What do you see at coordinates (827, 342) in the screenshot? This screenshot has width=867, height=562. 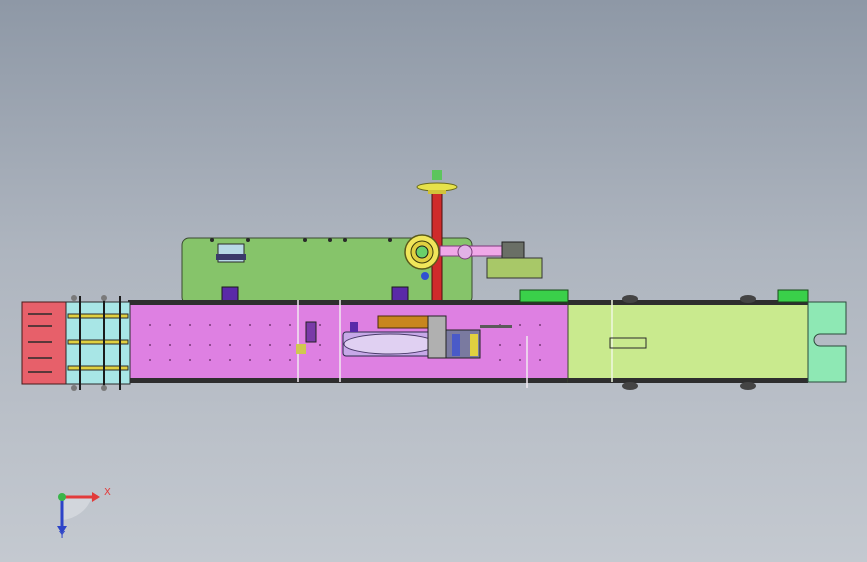 I see `outfeed-end` at bounding box center [827, 342].